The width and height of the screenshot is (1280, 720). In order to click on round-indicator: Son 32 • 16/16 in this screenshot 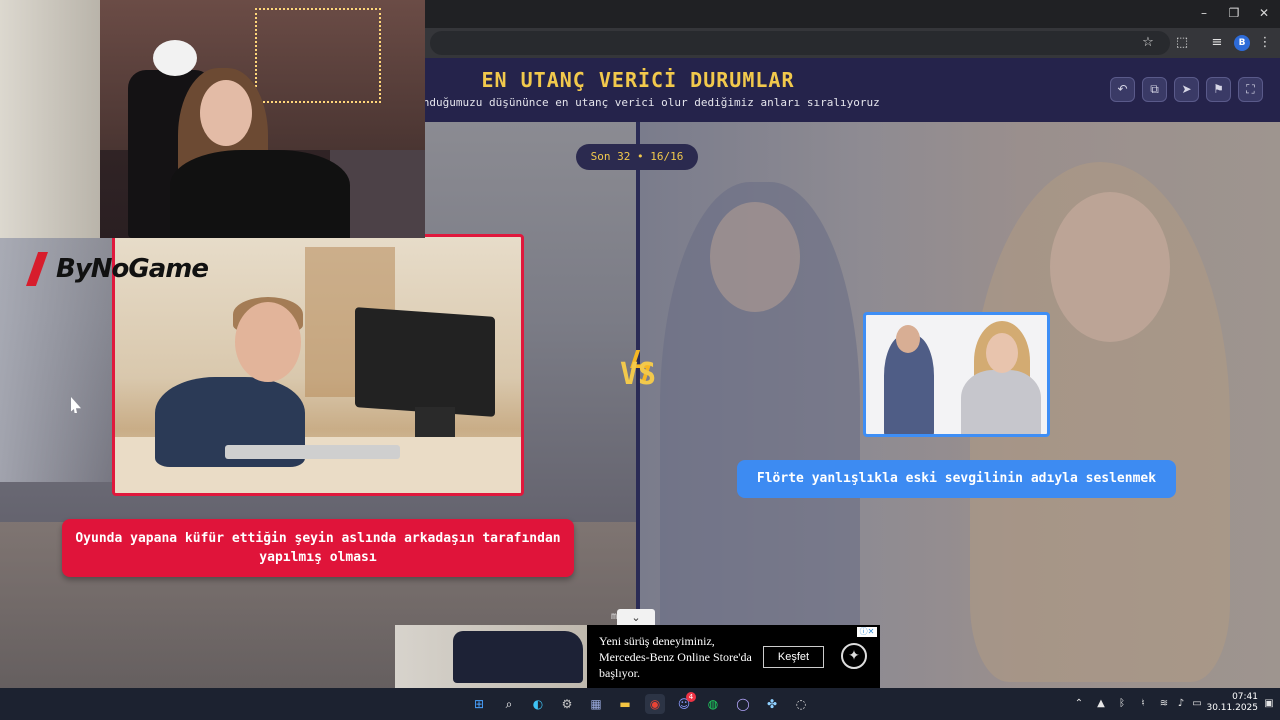, I will do `click(637, 157)`.